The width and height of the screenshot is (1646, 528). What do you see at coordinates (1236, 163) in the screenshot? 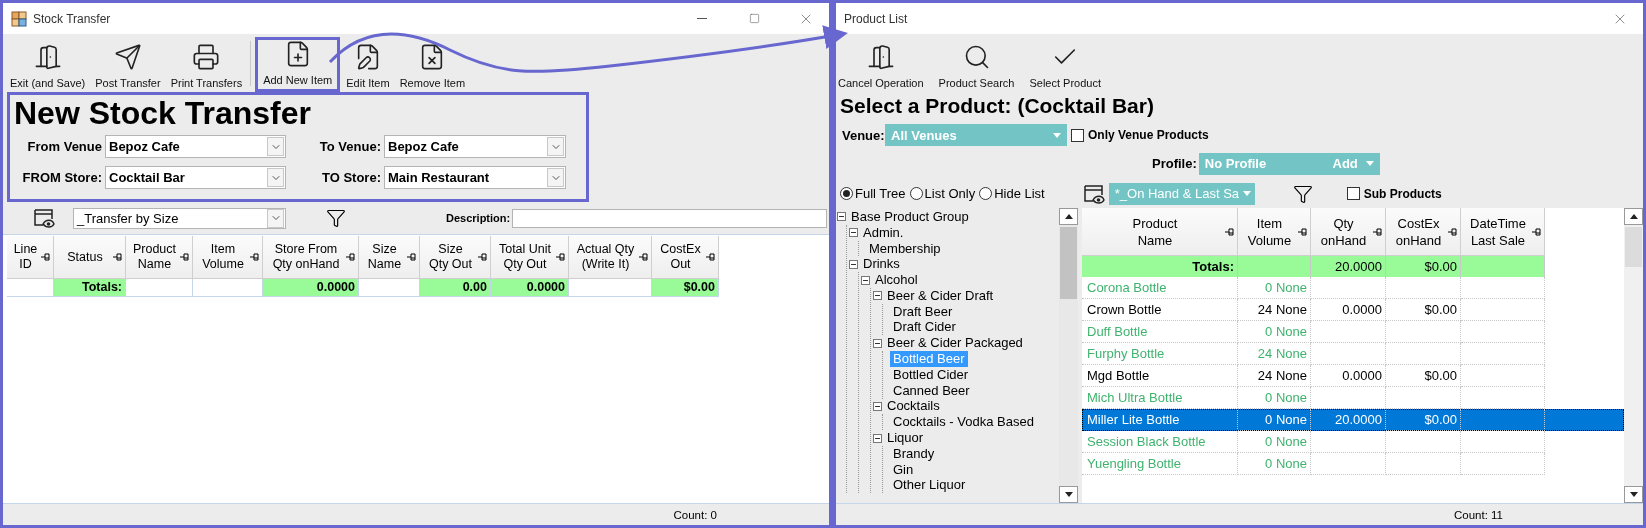
I see `dropdown-value: No Profile` at bounding box center [1236, 163].